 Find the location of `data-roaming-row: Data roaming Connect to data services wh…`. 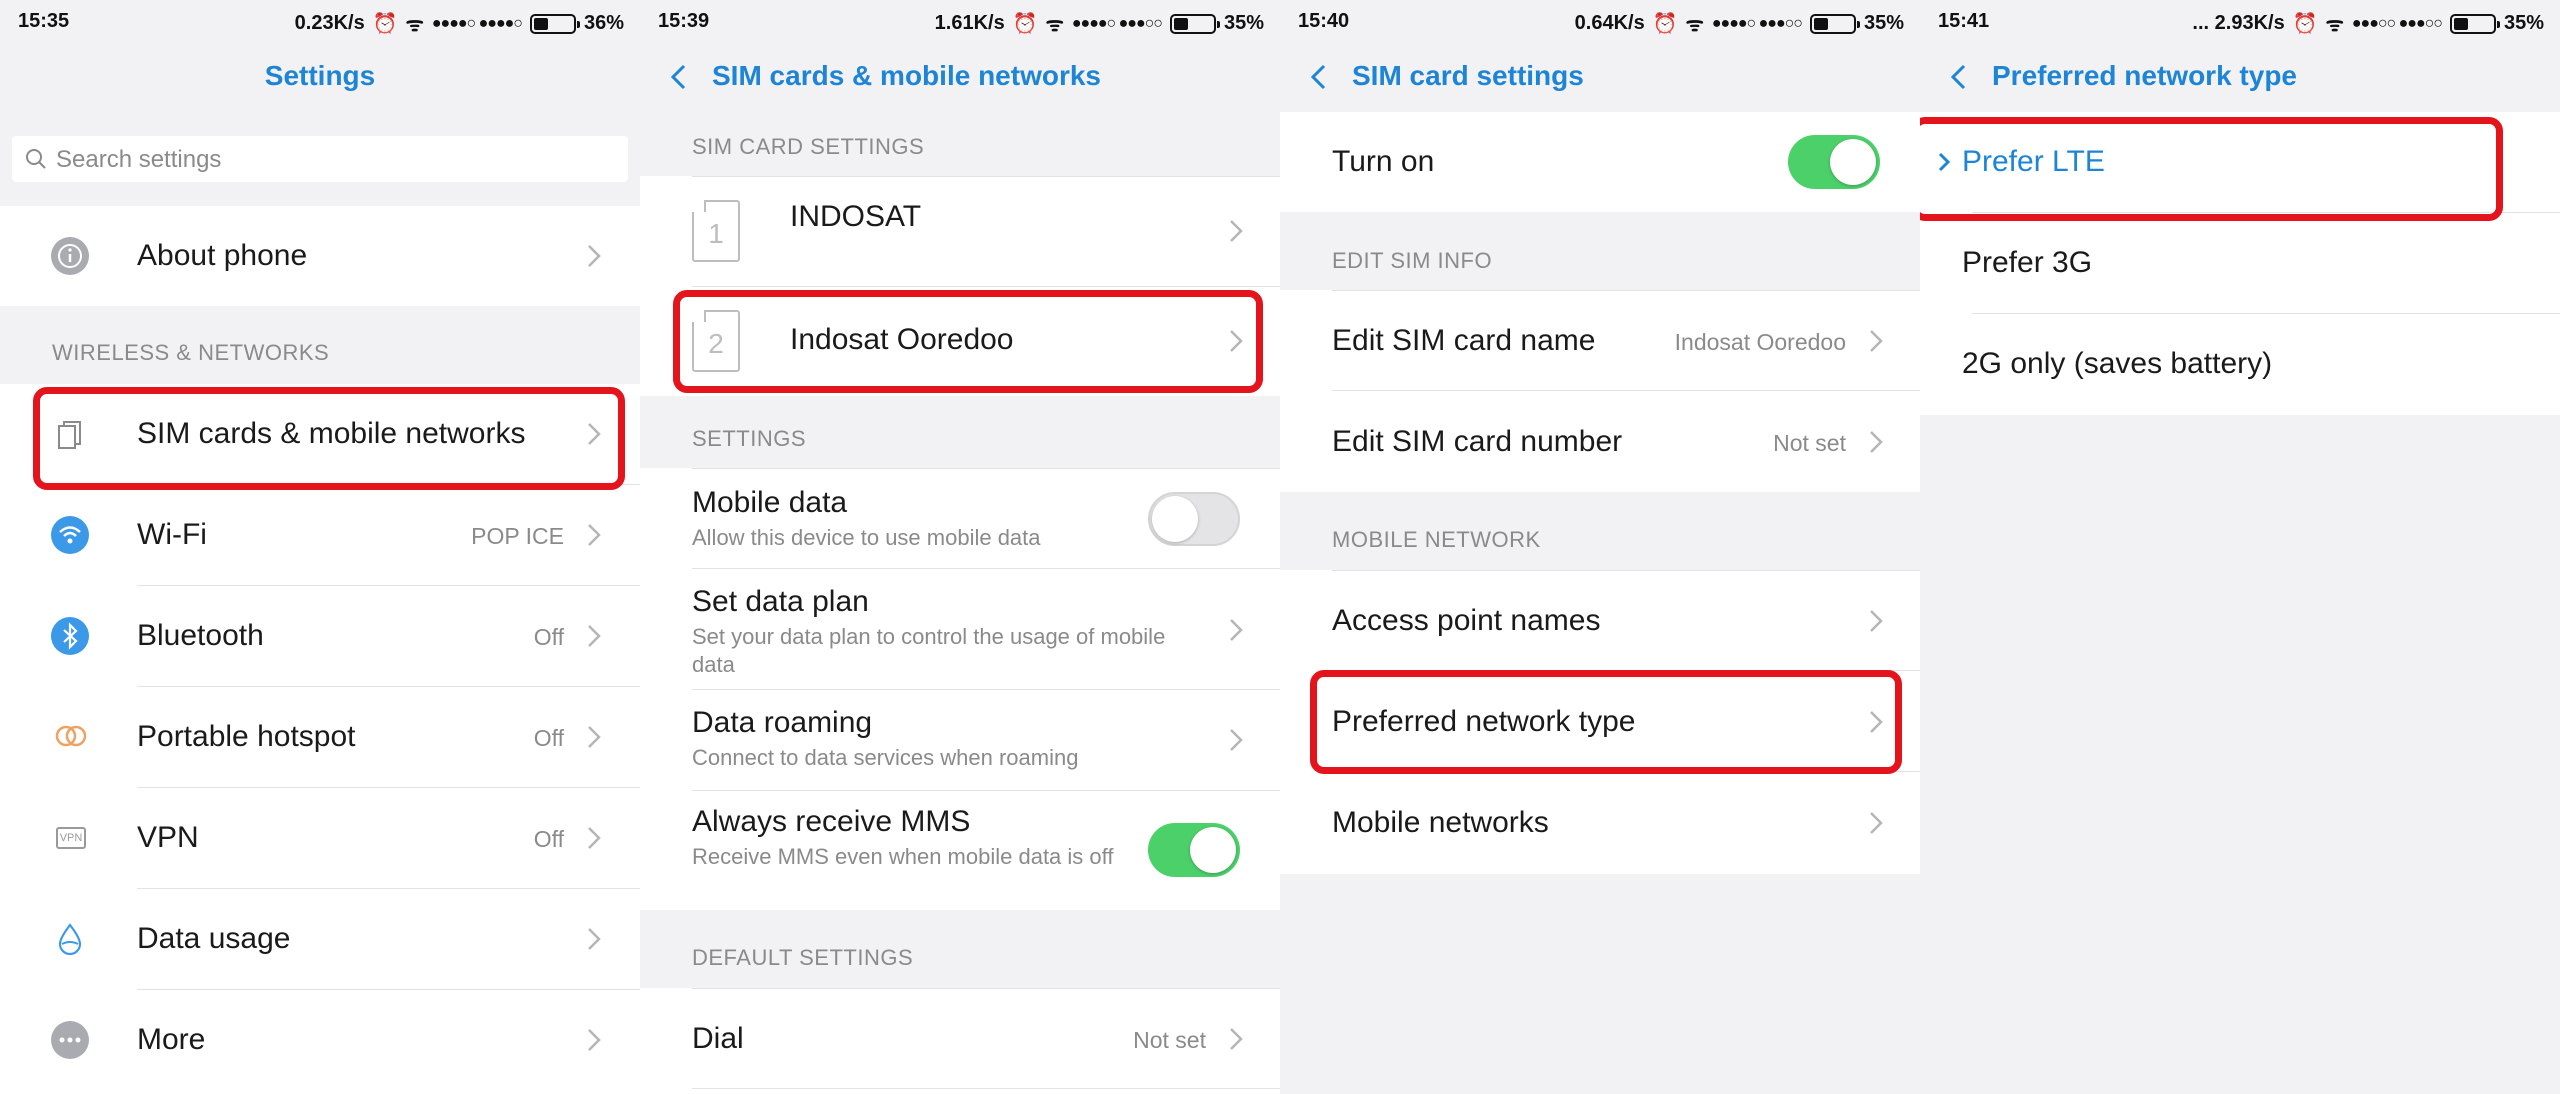

data-roaming-row: Data roaming Connect to data services wh… is located at coordinates (960, 740).